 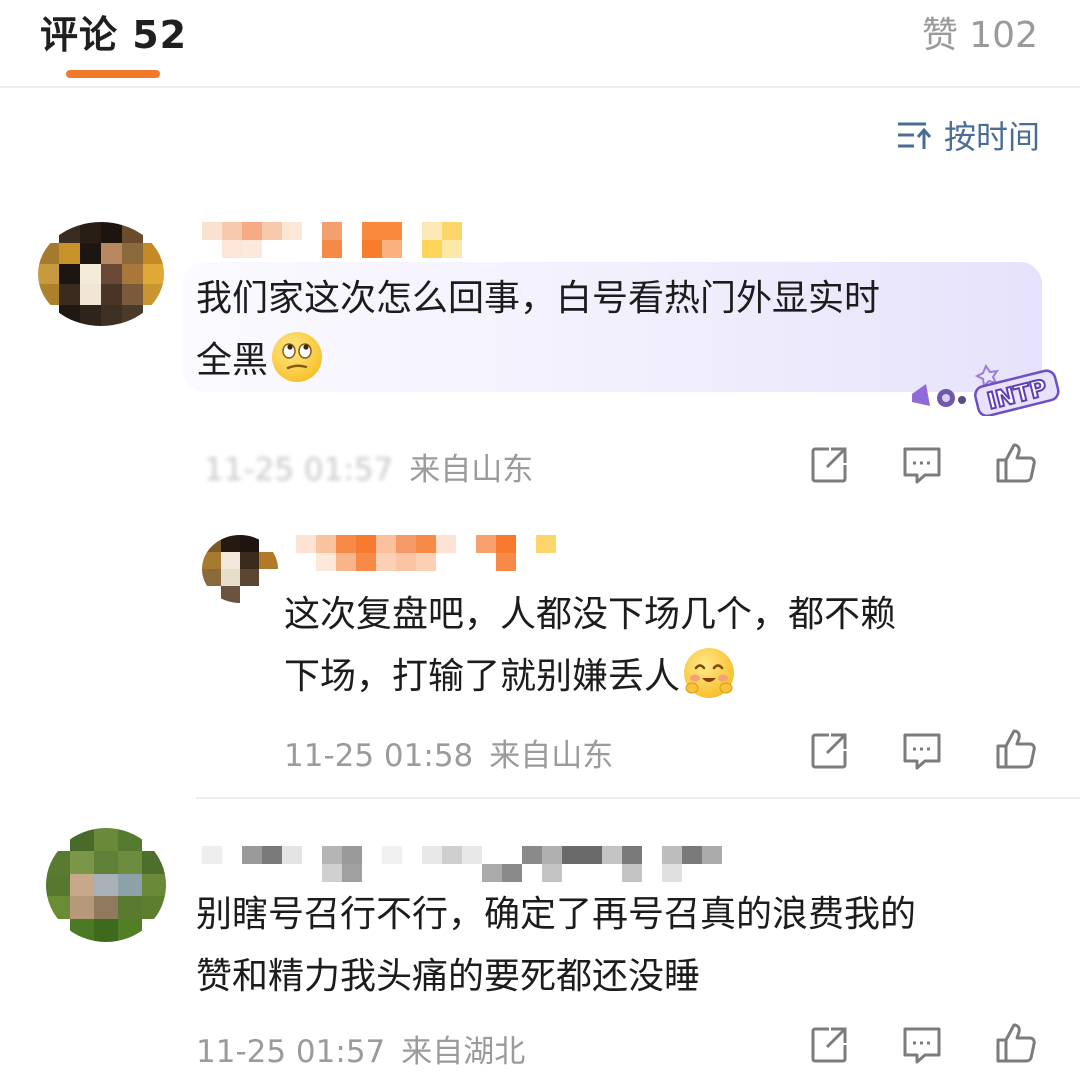 What do you see at coordinates (914, 135) in the screenshot?
I see `sort-icon` at bounding box center [914, 135].